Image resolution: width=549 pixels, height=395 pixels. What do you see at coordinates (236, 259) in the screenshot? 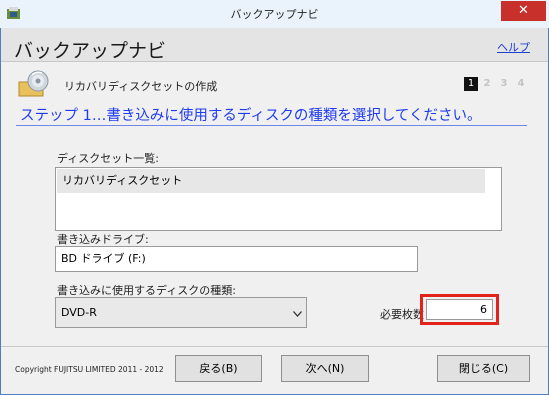
I see `drive-field: BD ドライブ (F:)` at bounding box center [236, 259].